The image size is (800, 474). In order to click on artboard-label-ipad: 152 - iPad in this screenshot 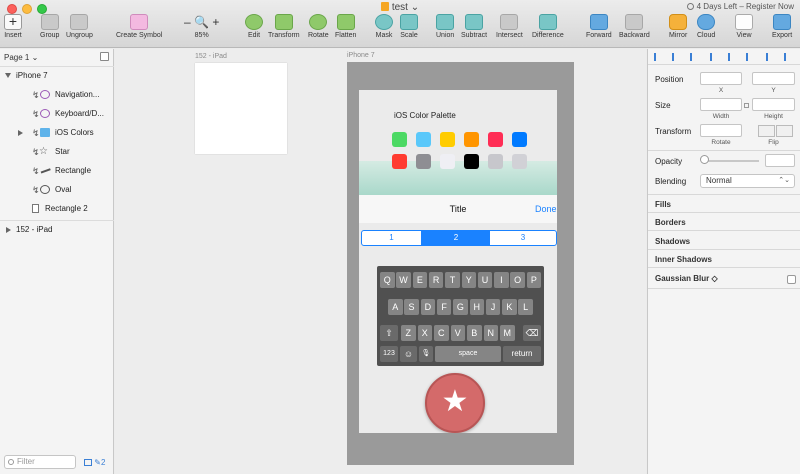, I will do `click(211, 56)`.